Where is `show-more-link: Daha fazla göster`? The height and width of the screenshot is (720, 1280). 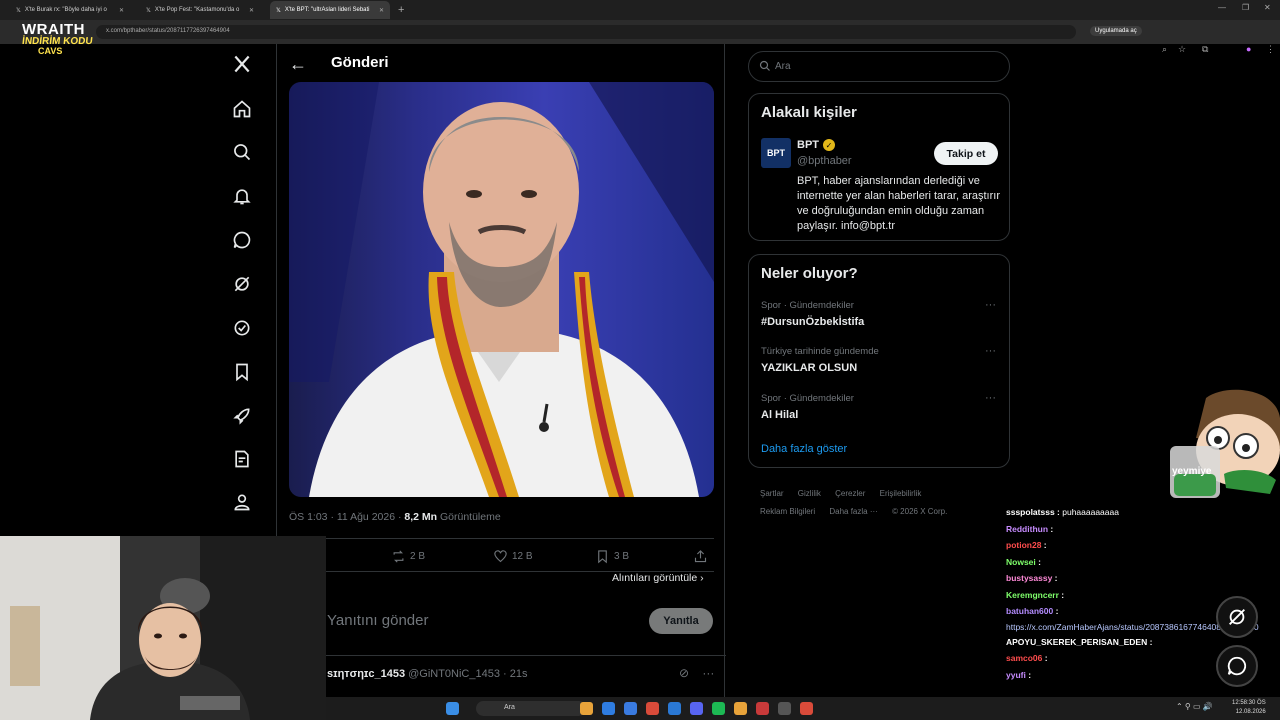 show-more-link: Daha fazla göster is located at coordinates (804, 449).